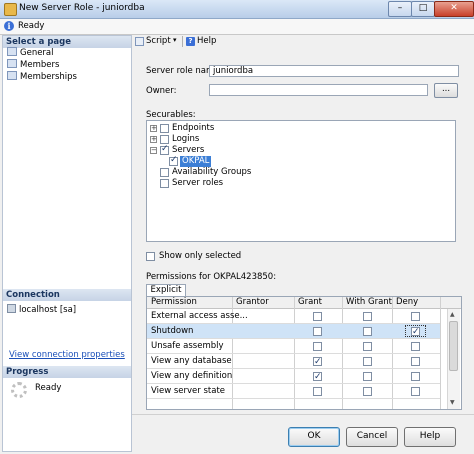  Describe the element at coordinates (454, 9) in the screenshot. I see `close-button: ✕` at that location.